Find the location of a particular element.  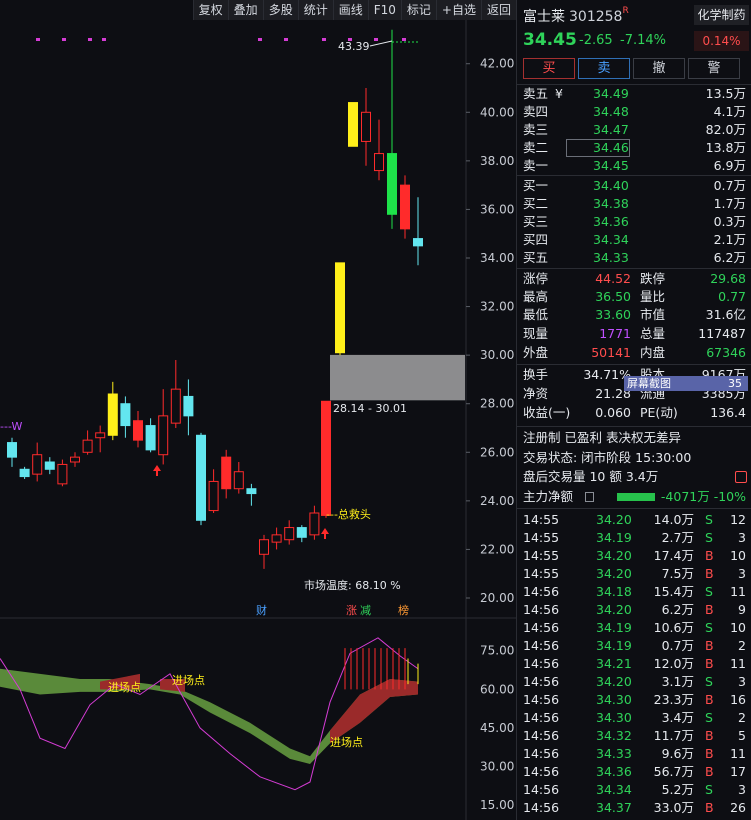

ask-label: 卖三 is located at coordinates (536, 129).